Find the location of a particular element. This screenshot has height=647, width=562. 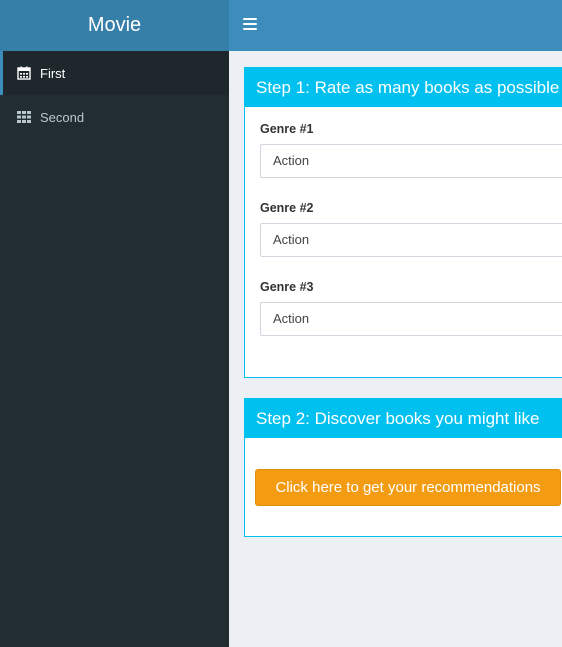

step1-title: Step 1: Rate as many books as possible is located at coordinates (403, 87).